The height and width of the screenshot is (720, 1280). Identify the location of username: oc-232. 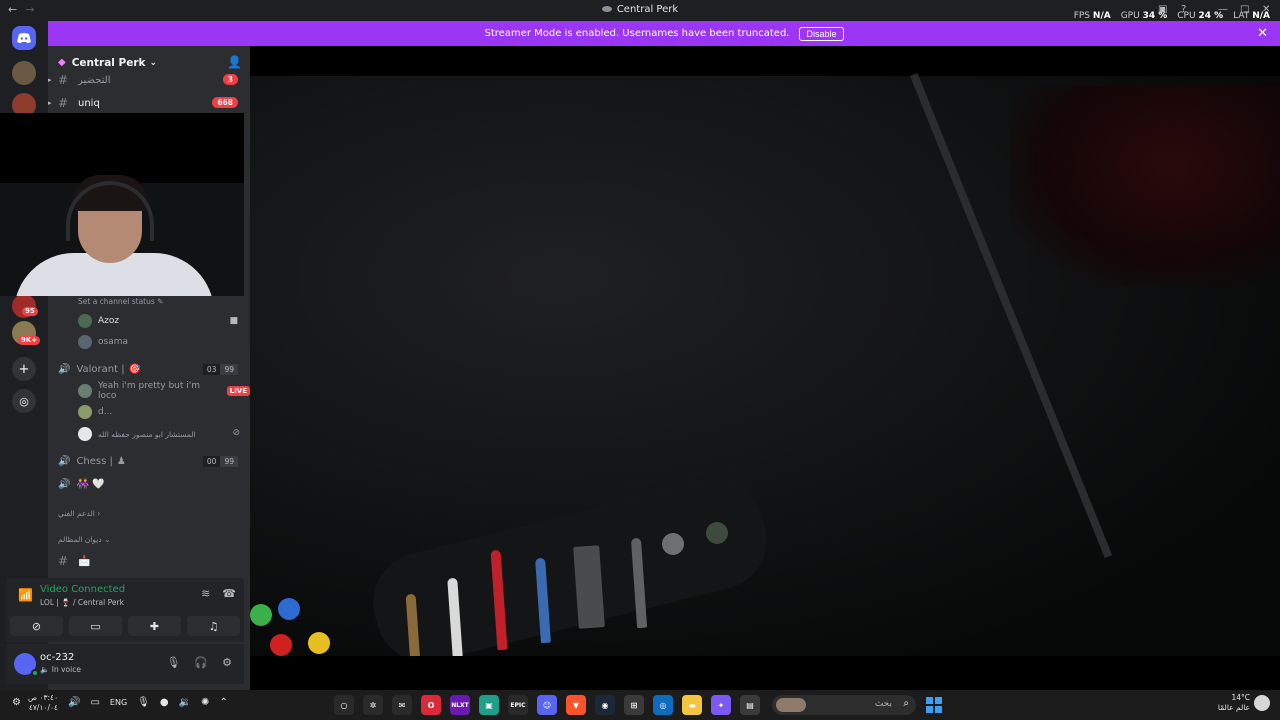
(57, 657).